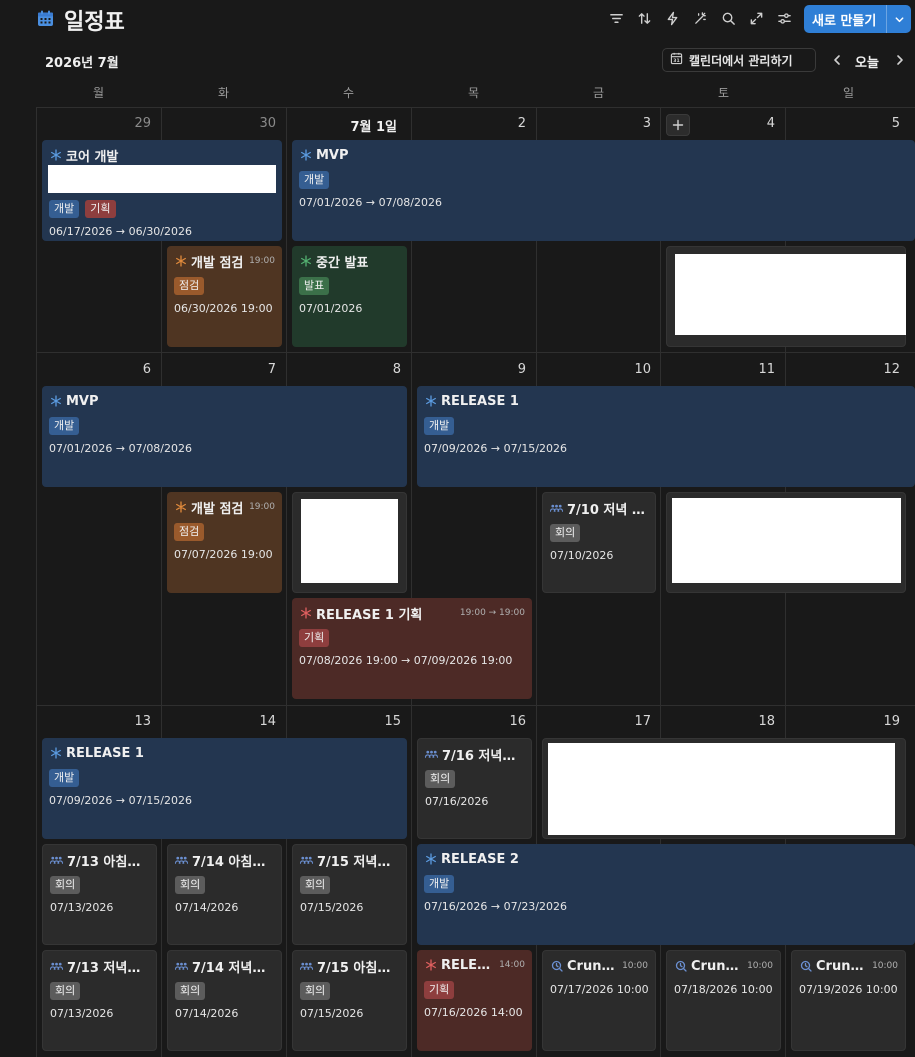  I want to click on event-card: Crunc...10:00 07/19/2026 10:00 →, so click(848, 1000).